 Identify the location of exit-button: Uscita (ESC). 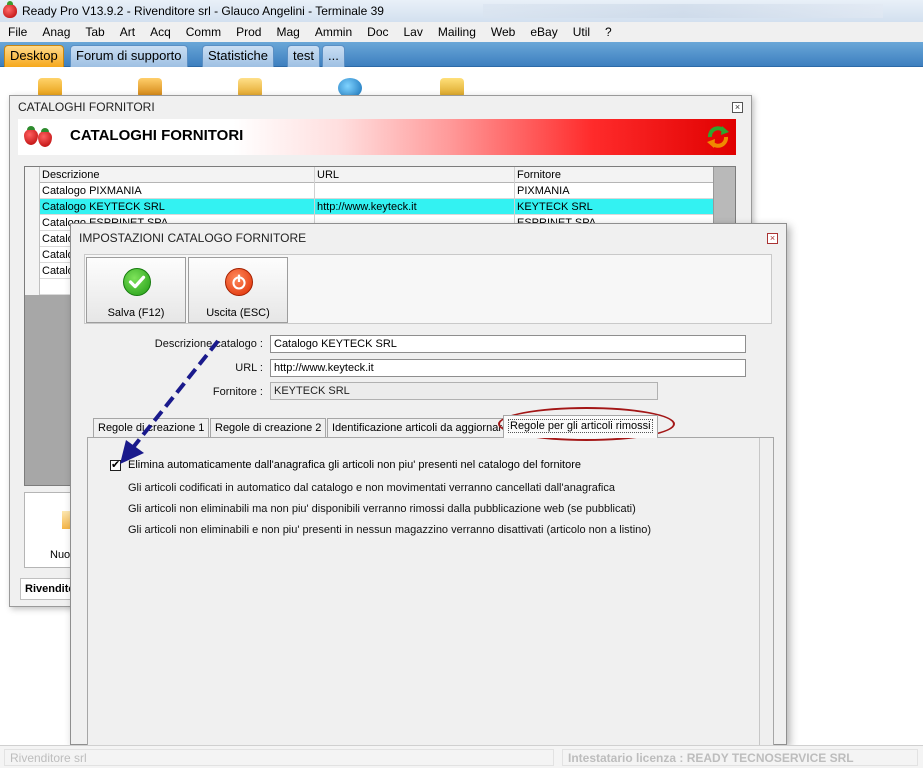
(238, 290).